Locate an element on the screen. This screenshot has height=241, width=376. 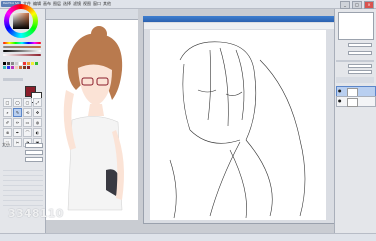
brush-shape-row is located at coordinates (22, 159).